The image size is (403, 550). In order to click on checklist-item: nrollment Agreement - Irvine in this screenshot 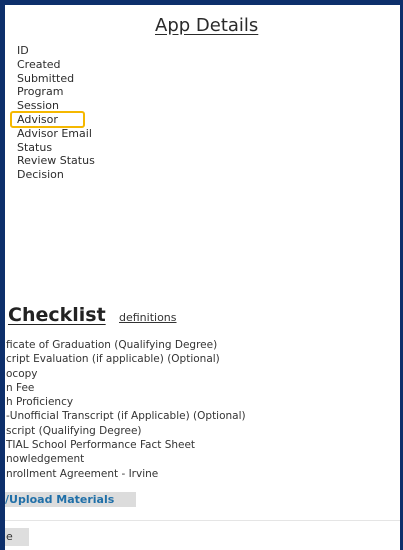, I will do `click(82, 473)`.